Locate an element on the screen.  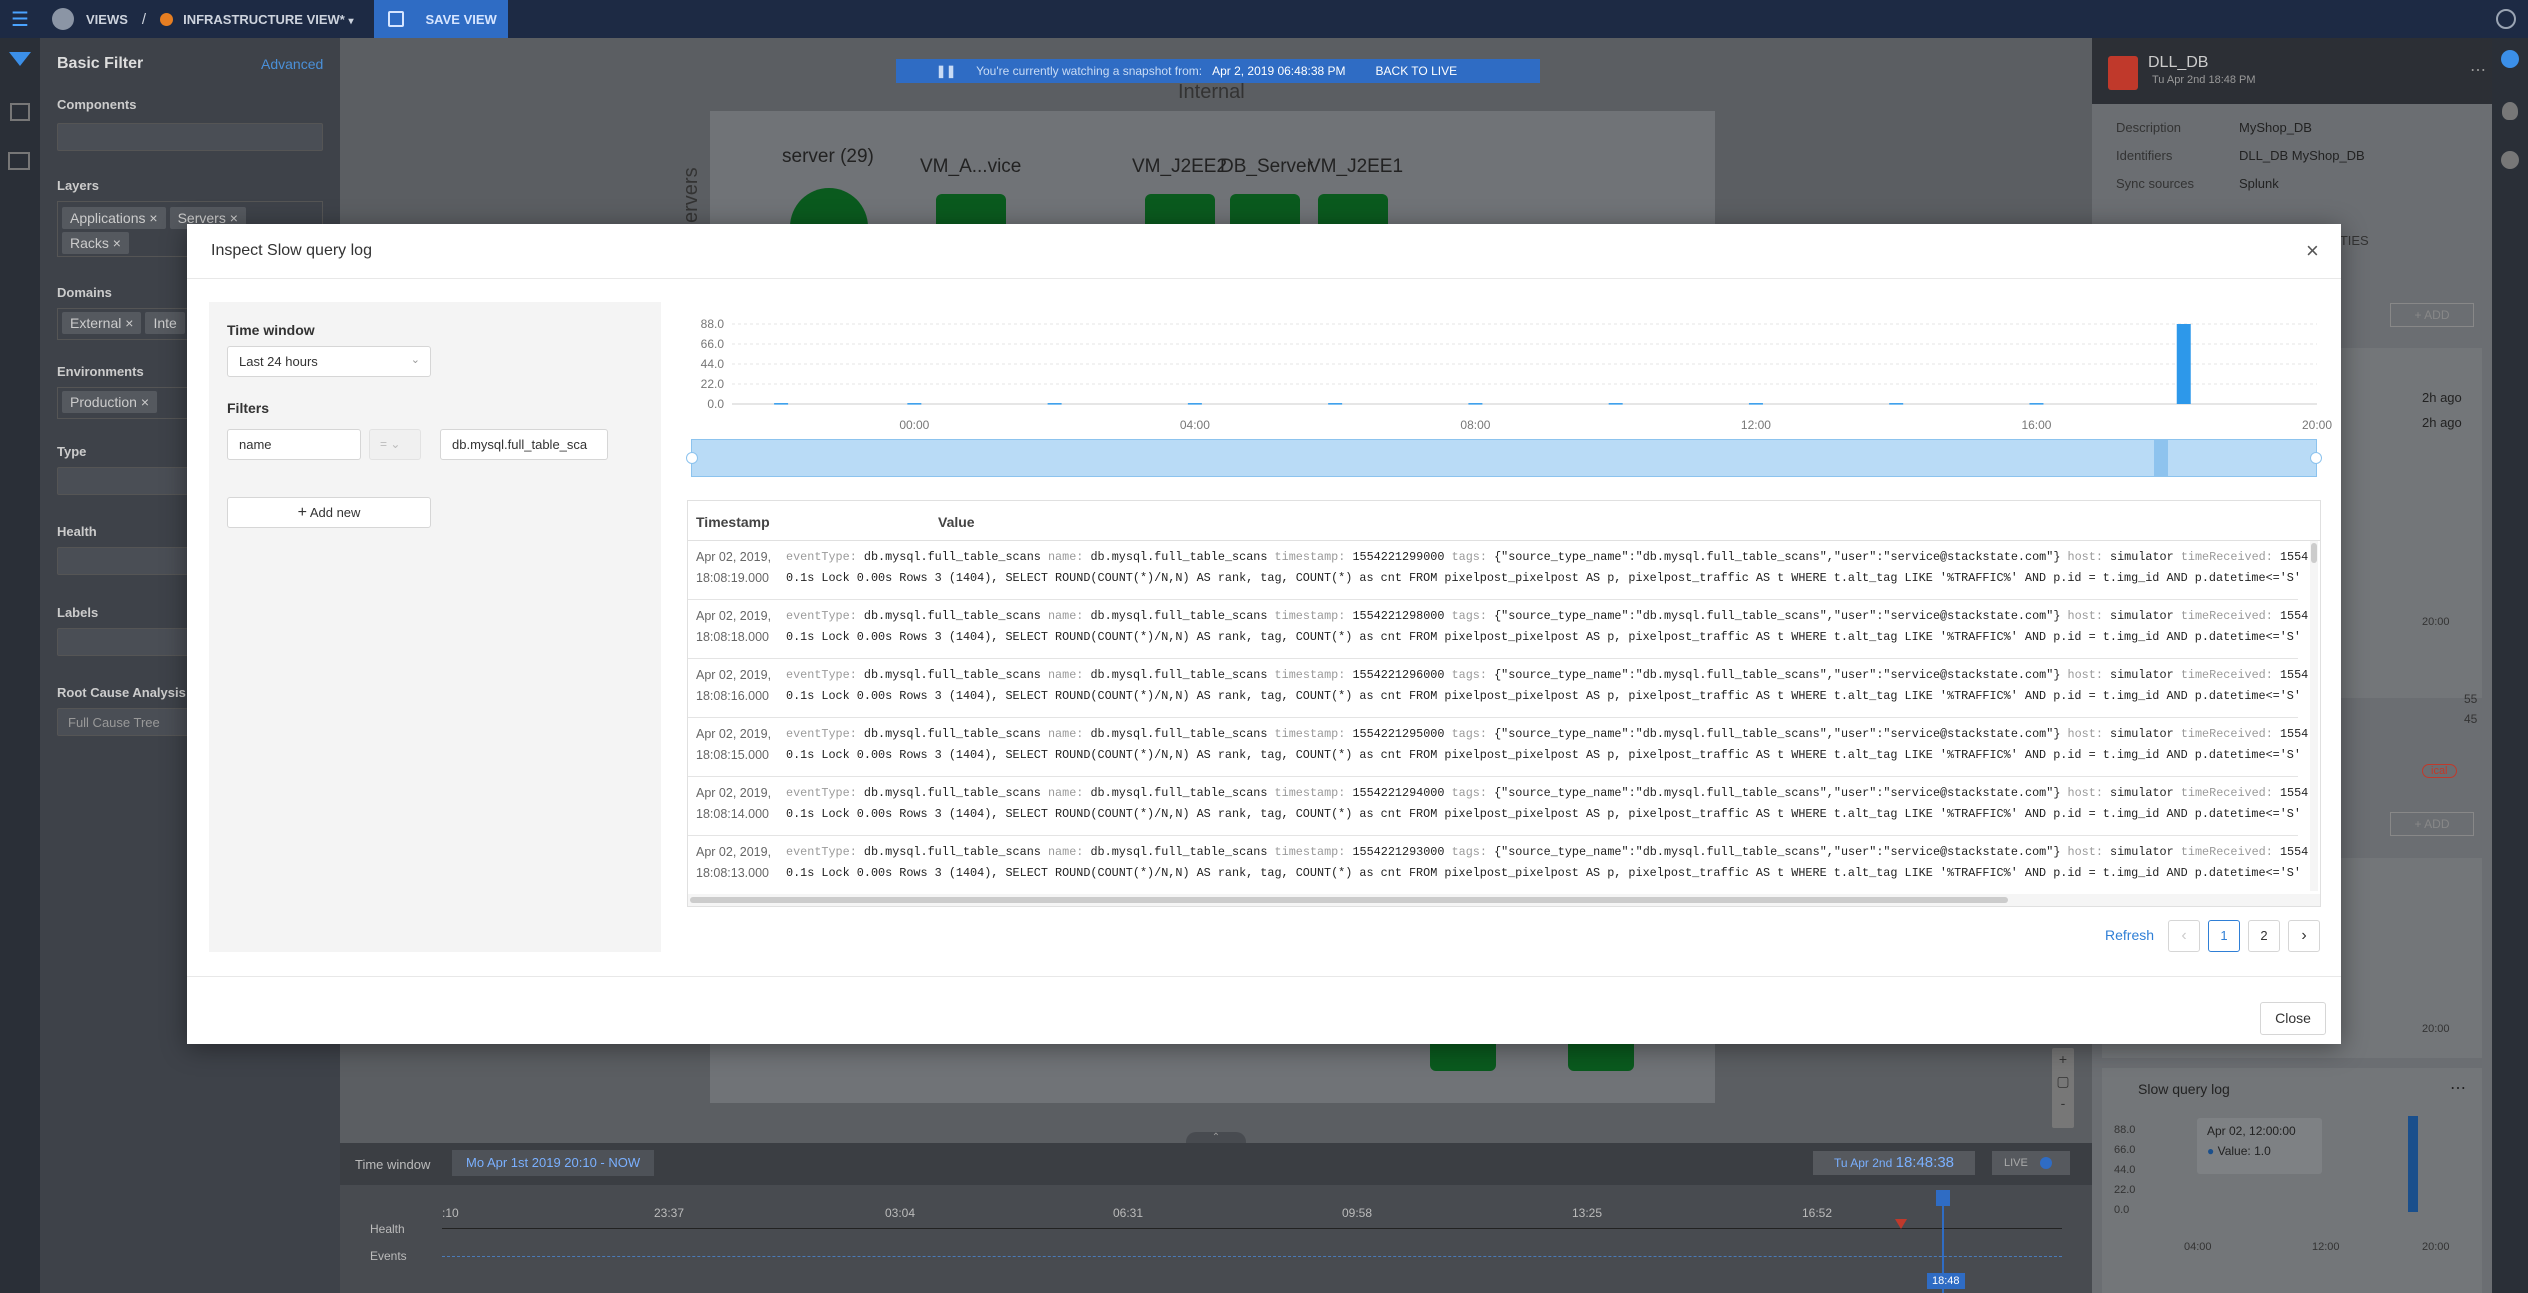
row-time: 18:08:19.000 is located at coordinates (732, 578).